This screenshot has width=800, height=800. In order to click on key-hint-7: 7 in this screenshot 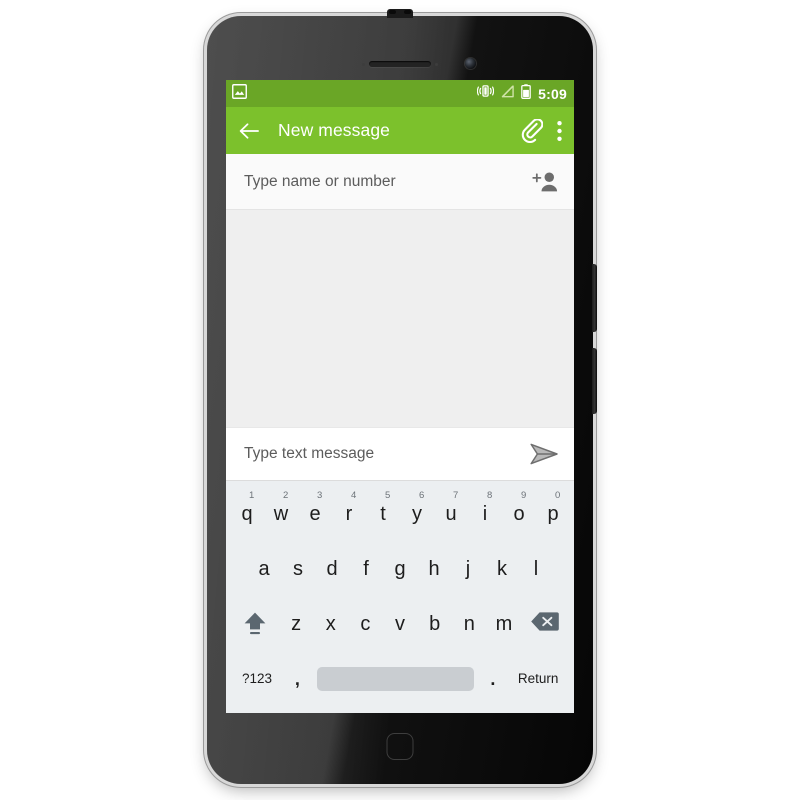, I will do `click(456, 495)`.